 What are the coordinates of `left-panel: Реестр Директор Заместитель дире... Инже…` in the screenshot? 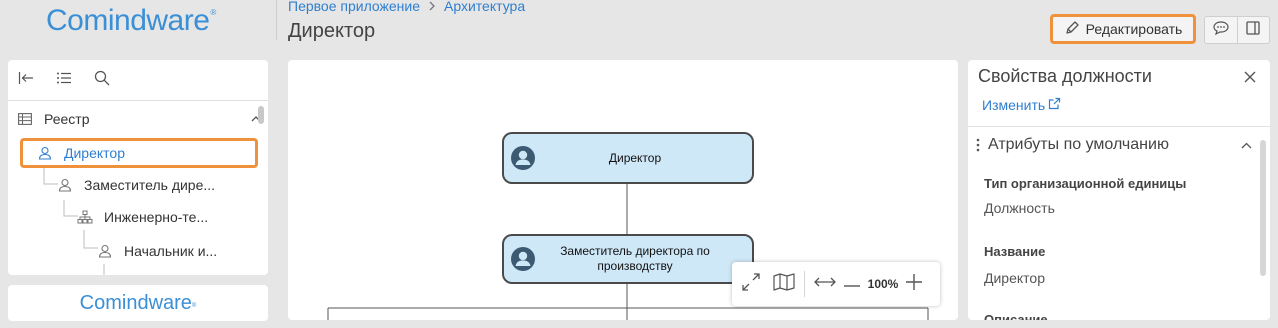 It's located at (138, 167).